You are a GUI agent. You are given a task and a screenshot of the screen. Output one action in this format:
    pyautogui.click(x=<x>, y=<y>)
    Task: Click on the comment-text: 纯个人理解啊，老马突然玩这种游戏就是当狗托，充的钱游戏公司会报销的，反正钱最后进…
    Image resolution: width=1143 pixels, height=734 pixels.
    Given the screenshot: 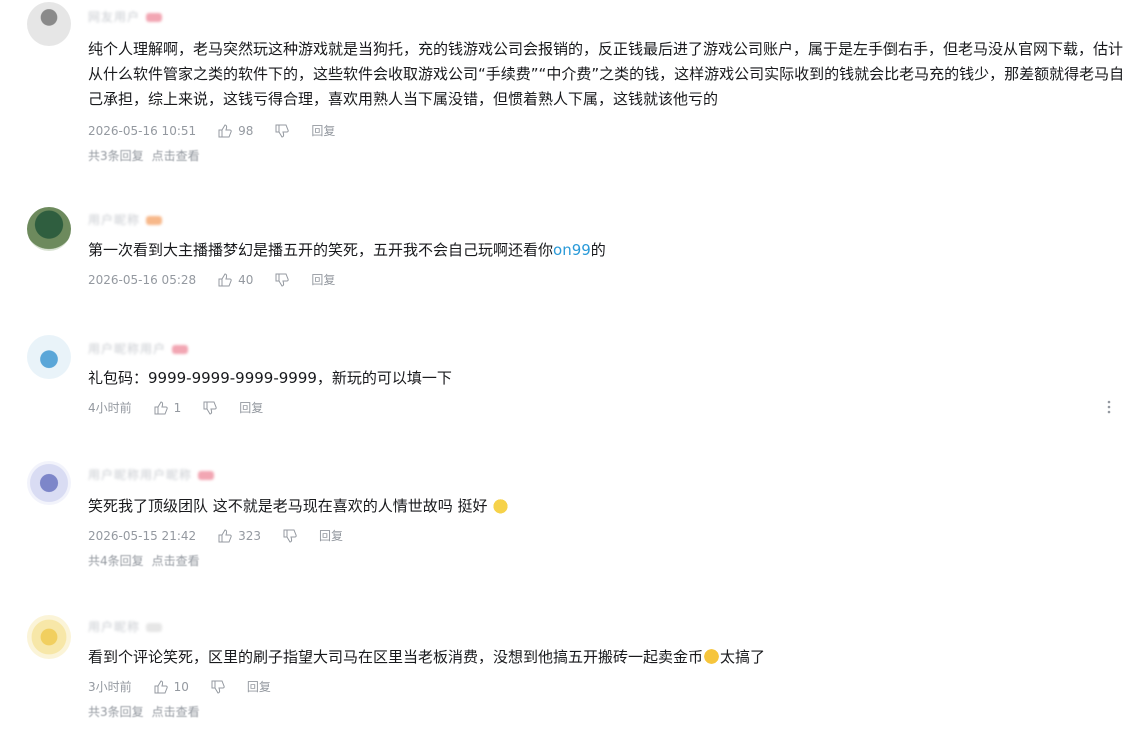 What is the action you would take?
    pyautogui.click(x=606, y=74)
    